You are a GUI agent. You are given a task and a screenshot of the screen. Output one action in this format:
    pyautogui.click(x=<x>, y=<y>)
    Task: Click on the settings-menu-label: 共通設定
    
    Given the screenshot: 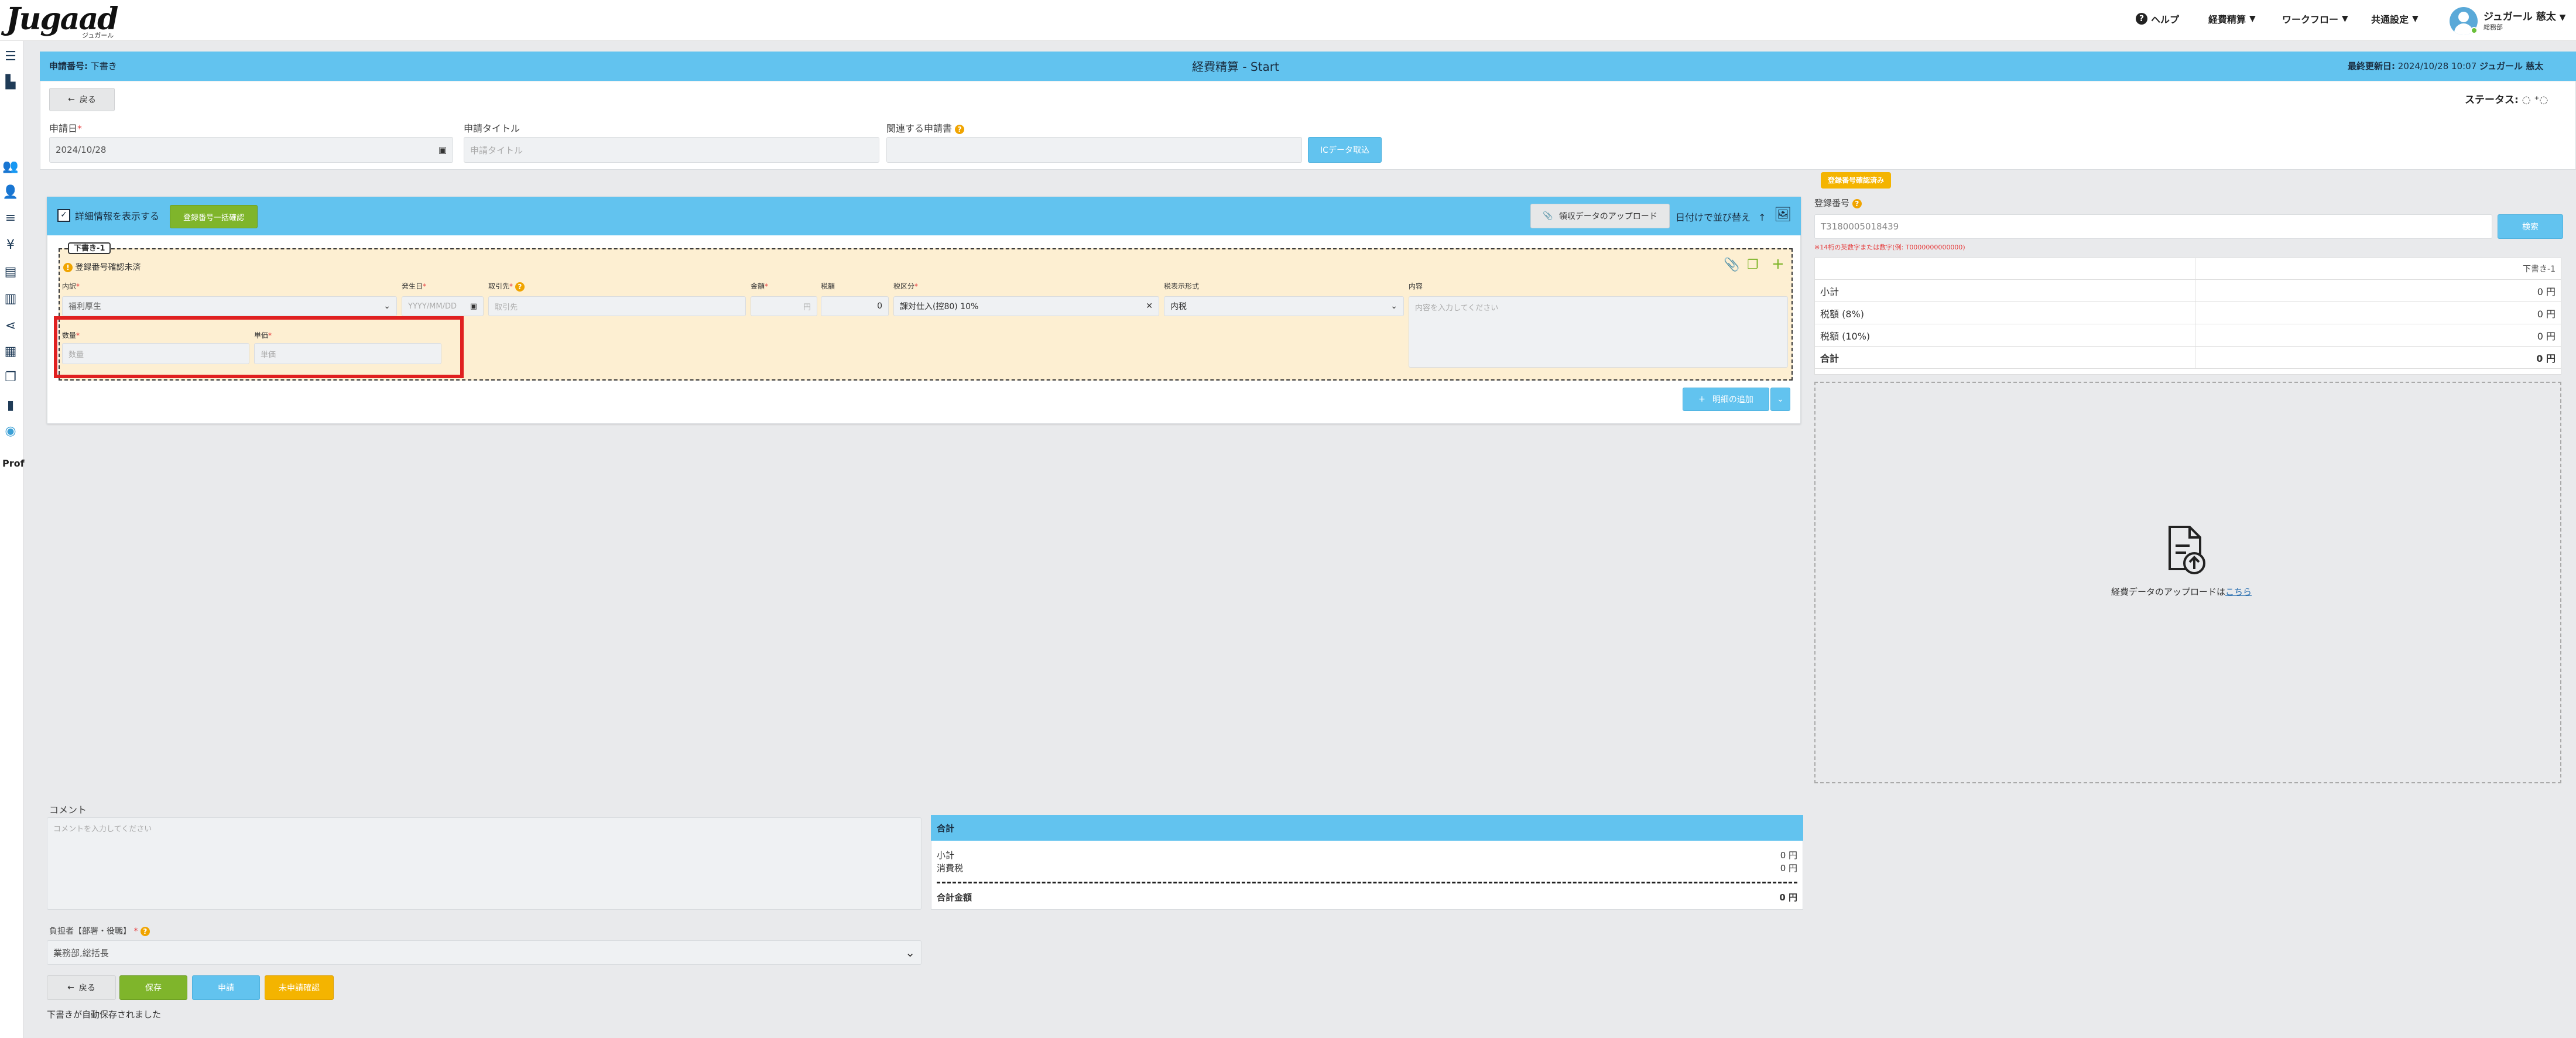 What is the action you would take?
    pyautogui.click(x=2390, y=20)
    